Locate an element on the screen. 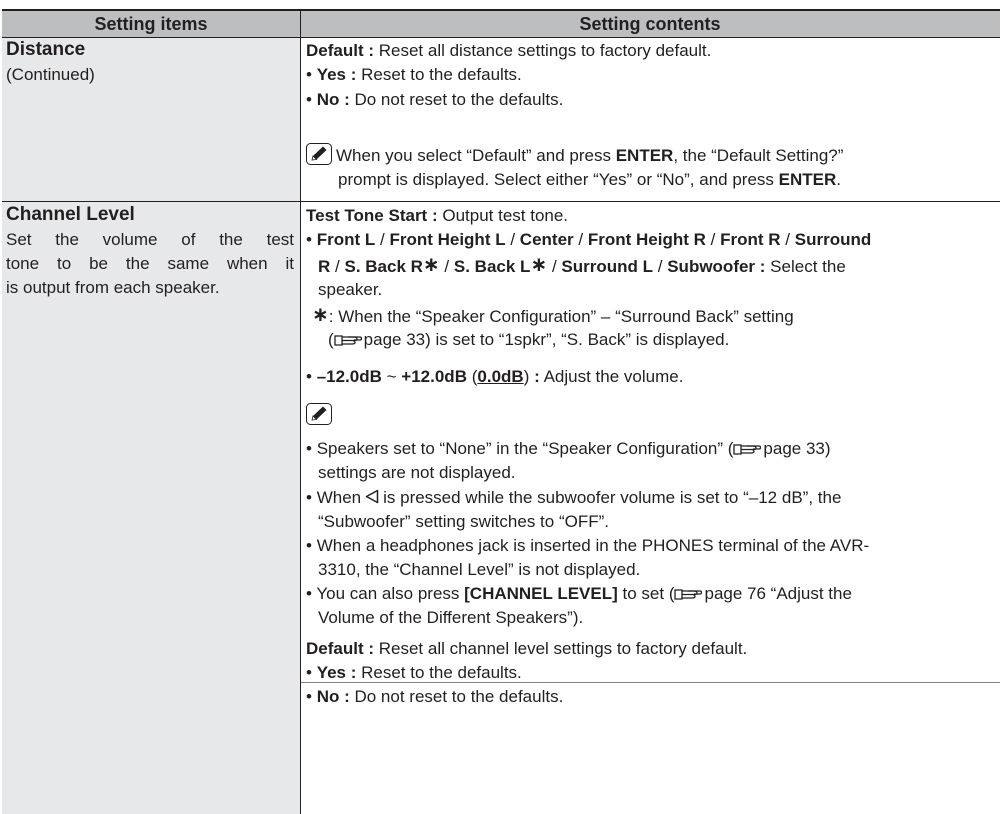 The image size is (1002, 814). header-setting-items: Setting items is located at coordinates (151, 24).